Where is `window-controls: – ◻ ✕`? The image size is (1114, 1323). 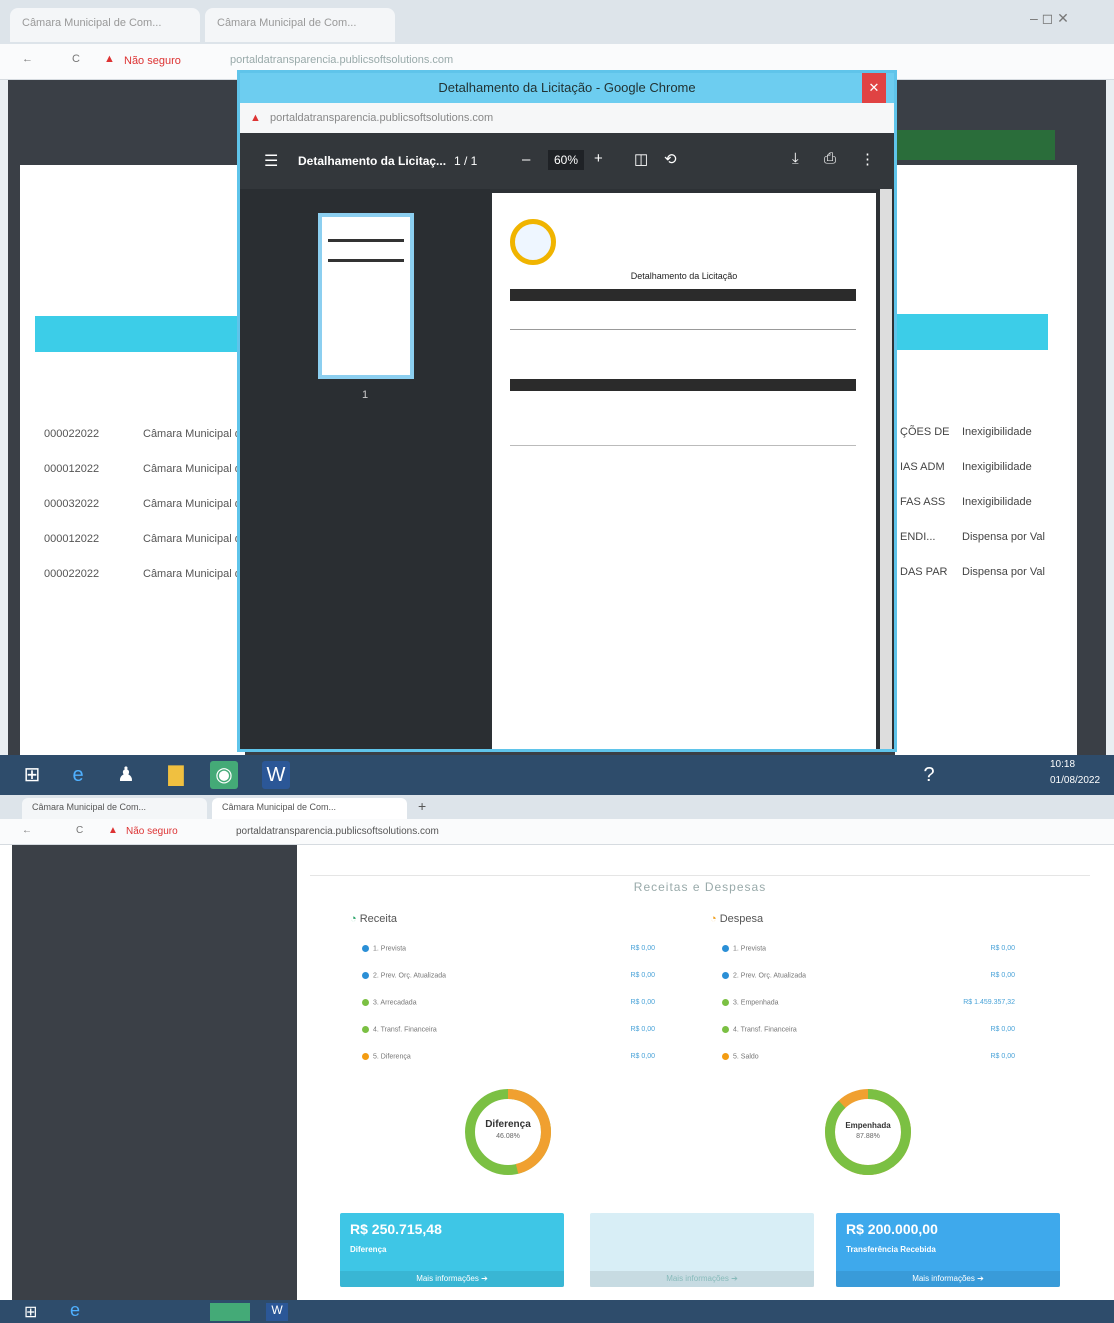
window-controls: – ◻ ✕ is located at coordinates (1049, 18).